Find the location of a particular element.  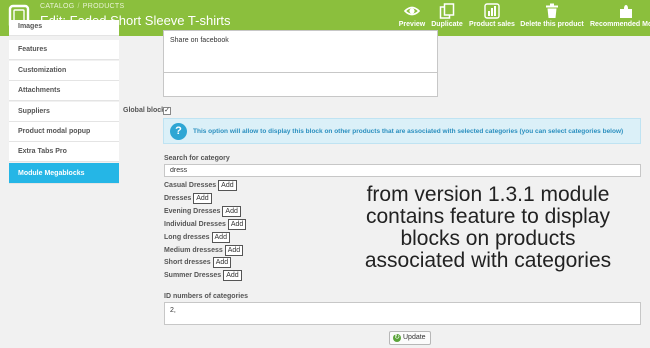

category-result: Medium dressess Add is located at coordinates (204, 250).